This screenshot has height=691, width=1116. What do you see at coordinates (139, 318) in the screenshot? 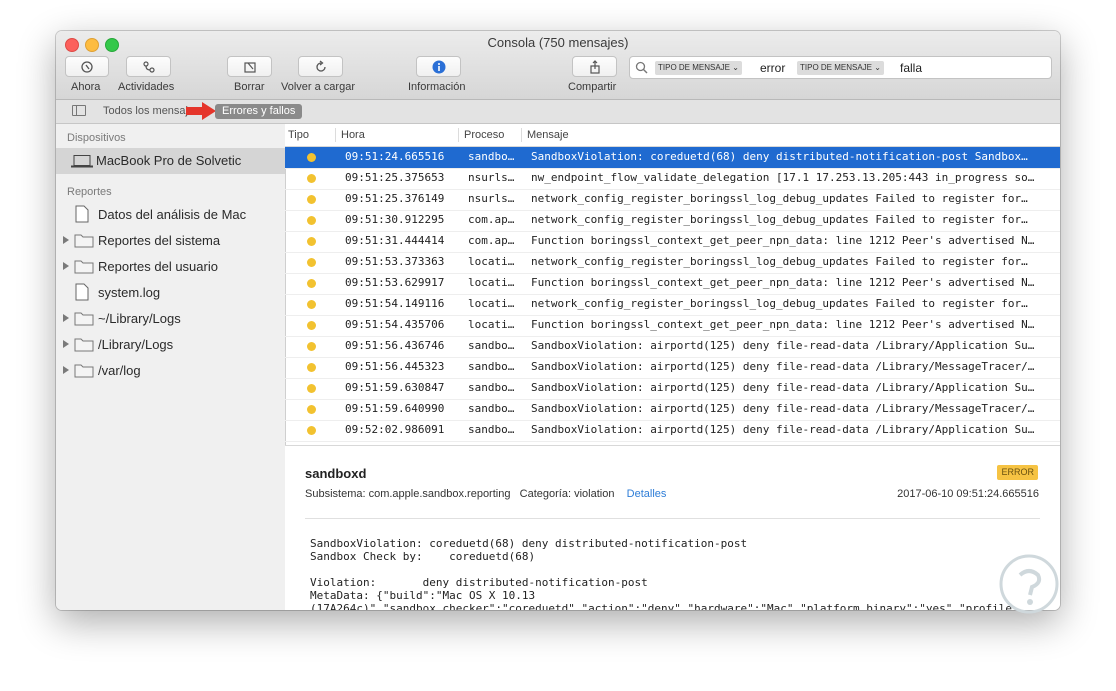
I see `sidebar-item-label: ~/Library/Logs` at bounding box center [139, 318].